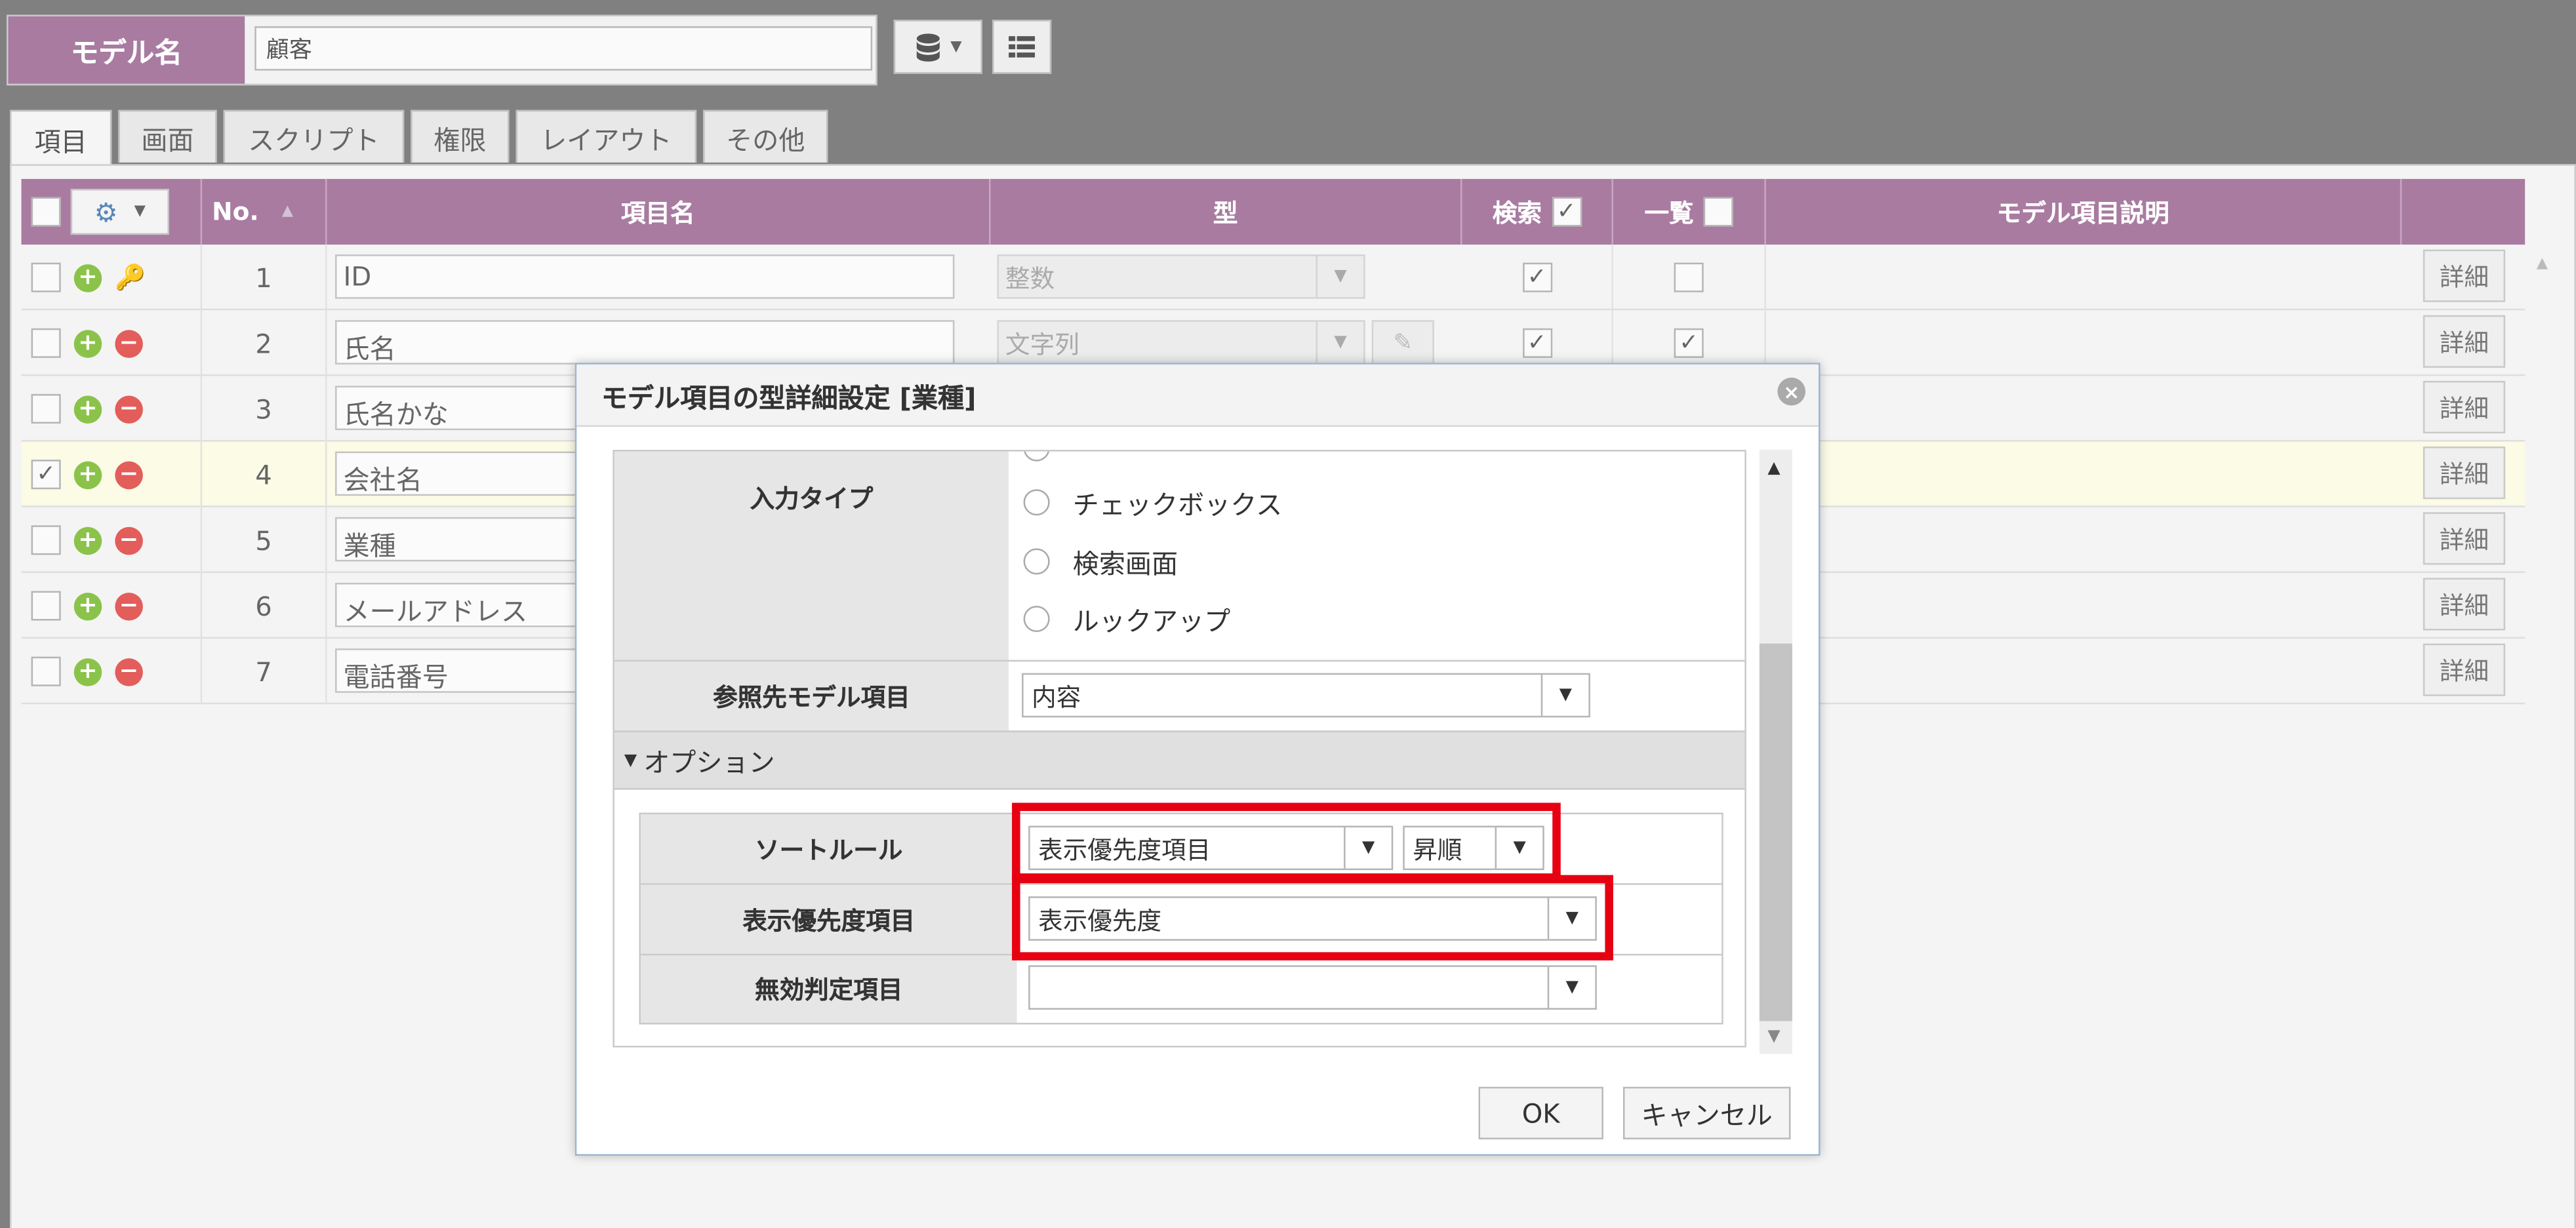 The image size is (2576, 1228). I want to click on grid-header: ⚙ ▼ No. ▲ 項目名 型 検索 ✓ 一覧 モデル項目説明, so click(1273, 211).